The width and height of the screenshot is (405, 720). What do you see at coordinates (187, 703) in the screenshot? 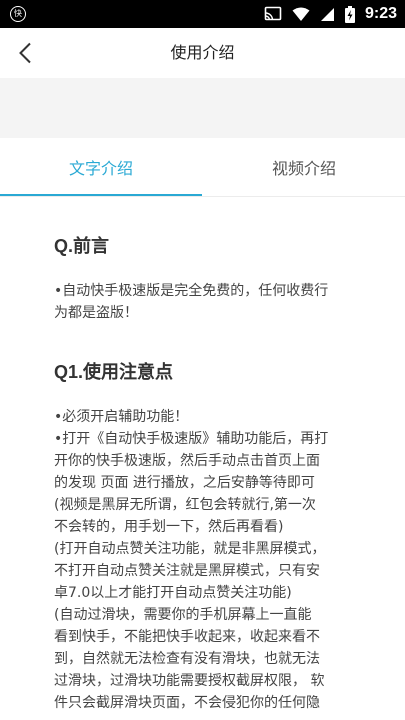
I see `notes-line: 件只会截屏滑块页面，不会侵犯你的任何隐` at bounding box center [187, 703].